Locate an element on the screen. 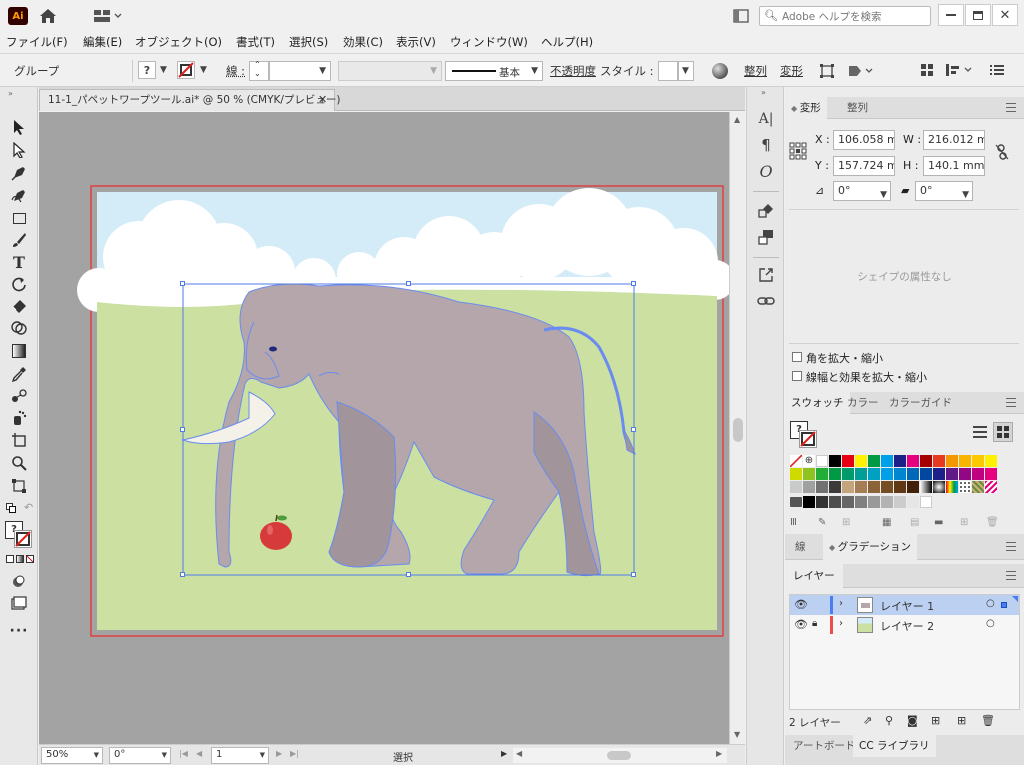 The image size is (1024, 765). fill-dropdown-icon: ▼ is located at coordinates (163, 70).